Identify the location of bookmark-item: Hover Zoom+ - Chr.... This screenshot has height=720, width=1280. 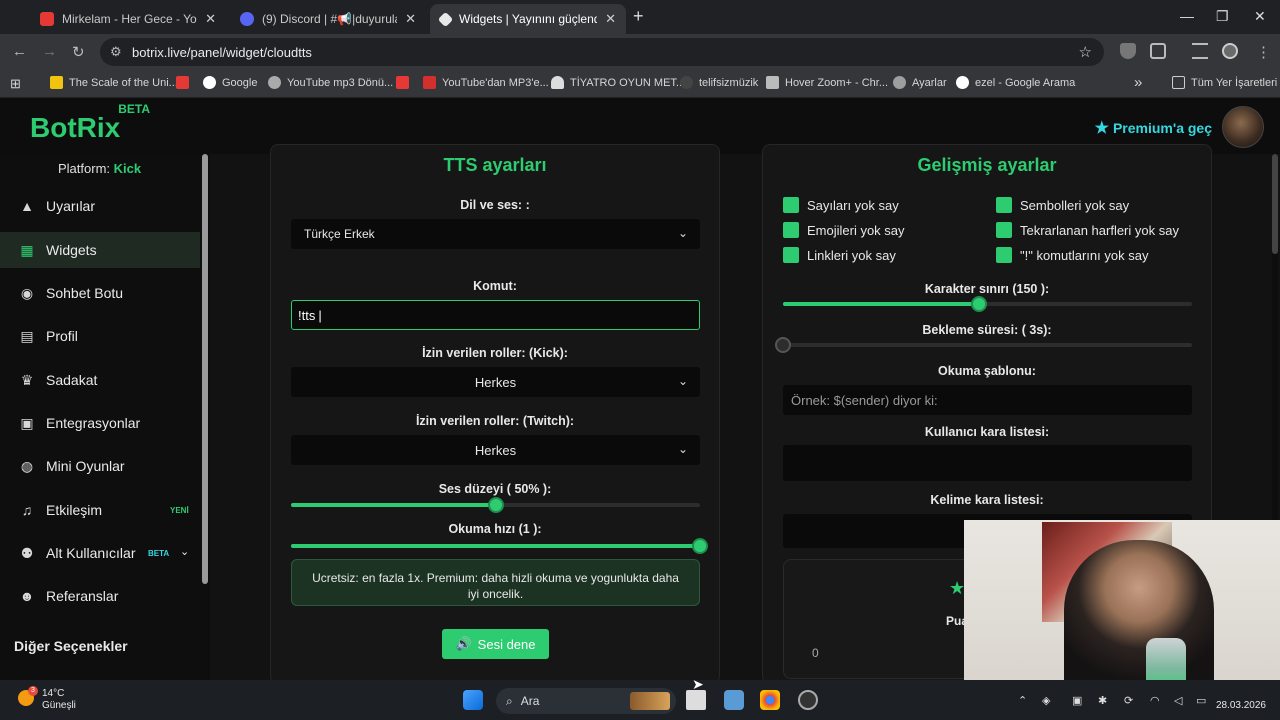
(827, 82).